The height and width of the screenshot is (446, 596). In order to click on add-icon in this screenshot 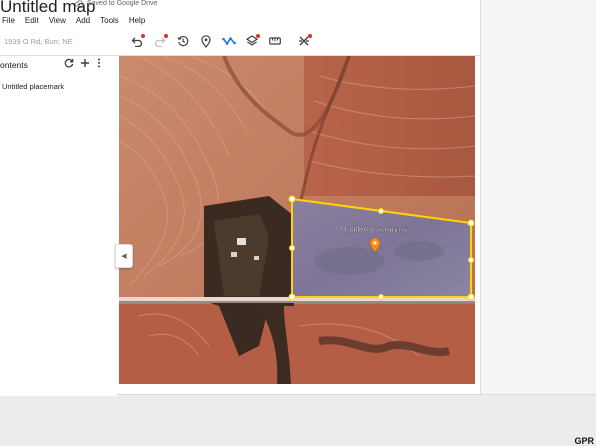, I will do `click(85, 63)`.